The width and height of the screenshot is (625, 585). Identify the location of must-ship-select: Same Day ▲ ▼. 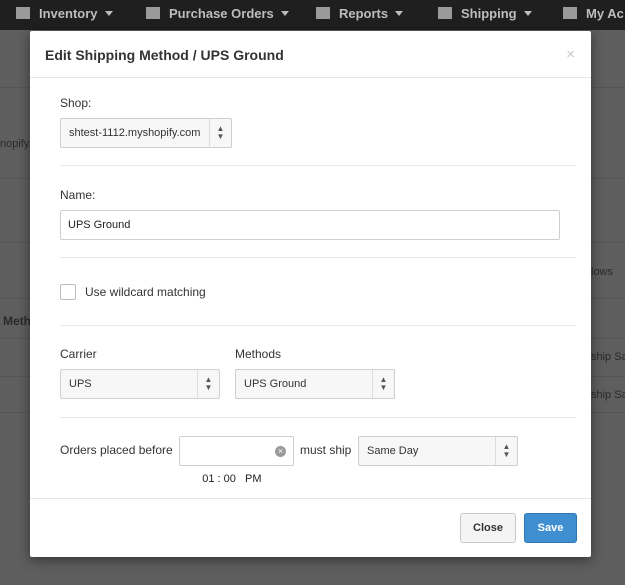
(438, 451).